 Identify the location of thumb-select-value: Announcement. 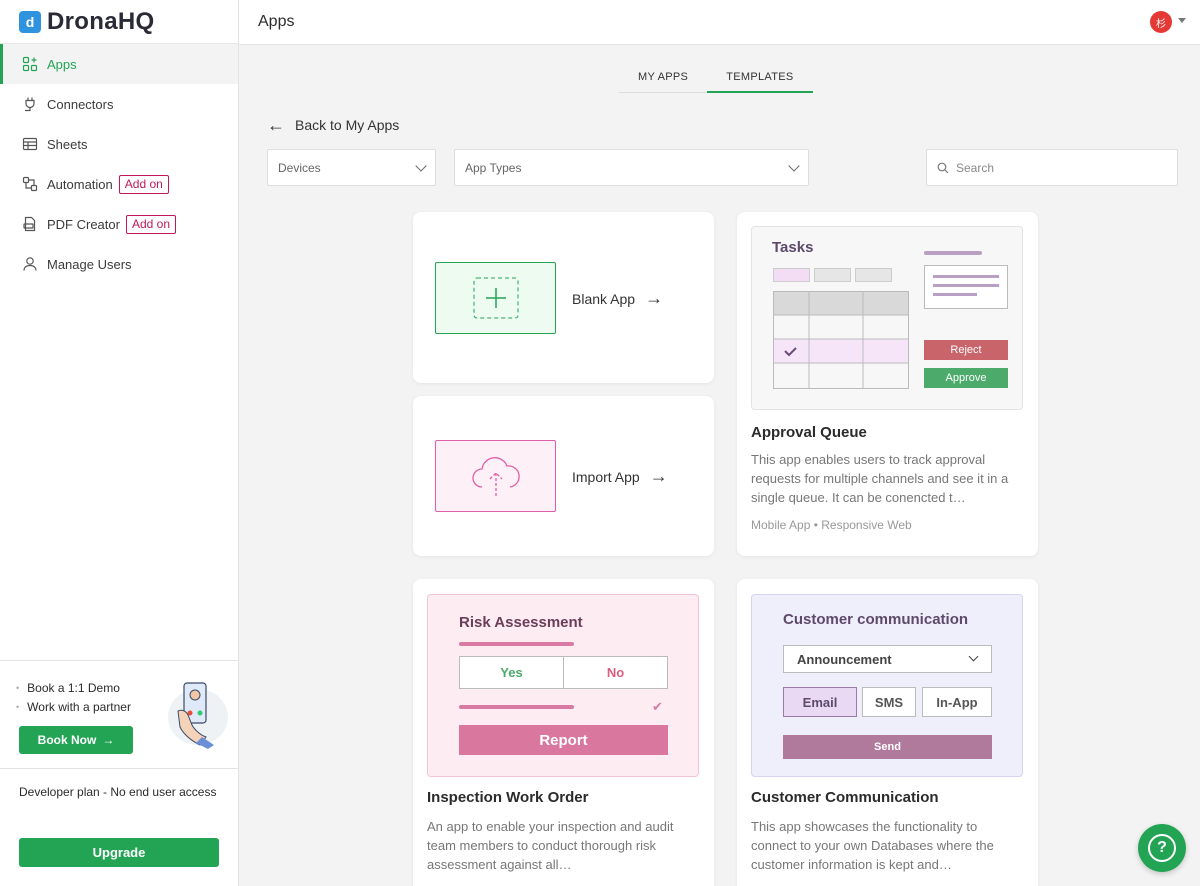
(844, 659).